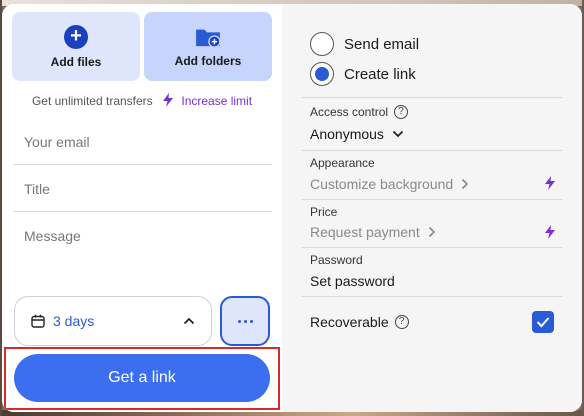  I want to click on send-email-radio, so click(322, 44).